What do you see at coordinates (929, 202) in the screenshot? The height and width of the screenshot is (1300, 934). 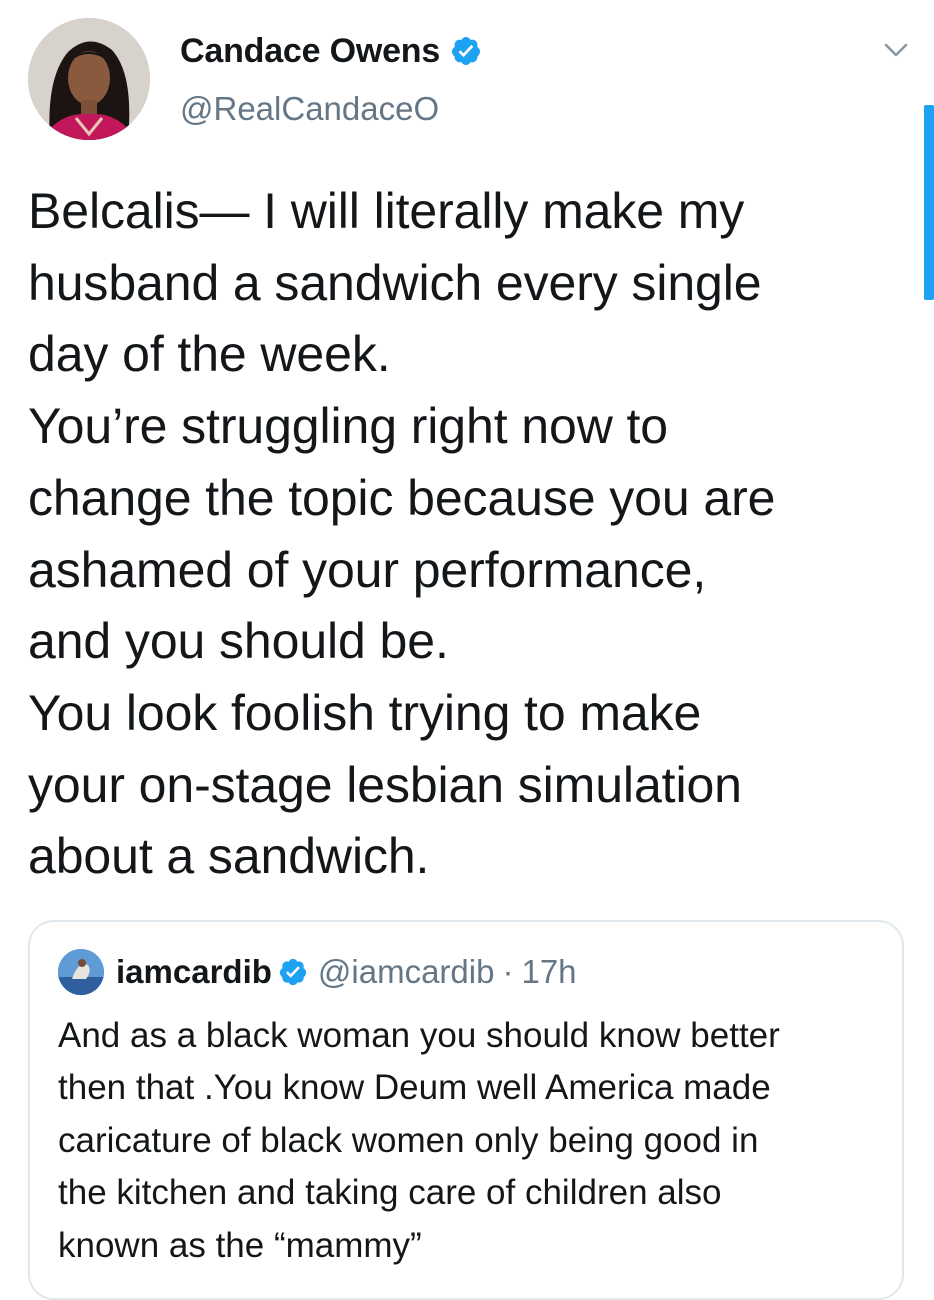 I see `scrollbar` at bounding box center [929, 202].